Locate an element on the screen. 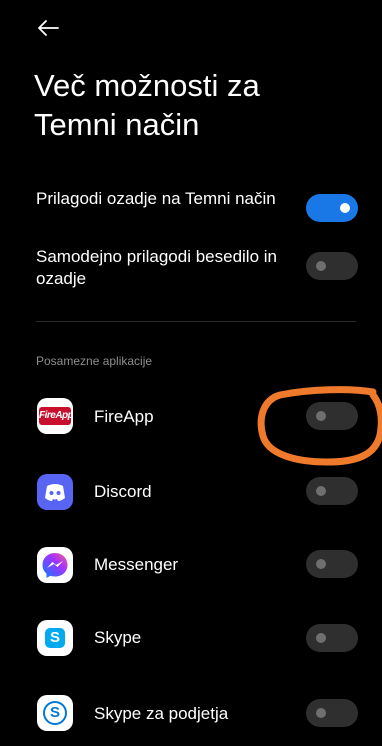 This screenshot has width=382, height=746. toggle-auto-adjust-text is located at coordinates (332, 266).